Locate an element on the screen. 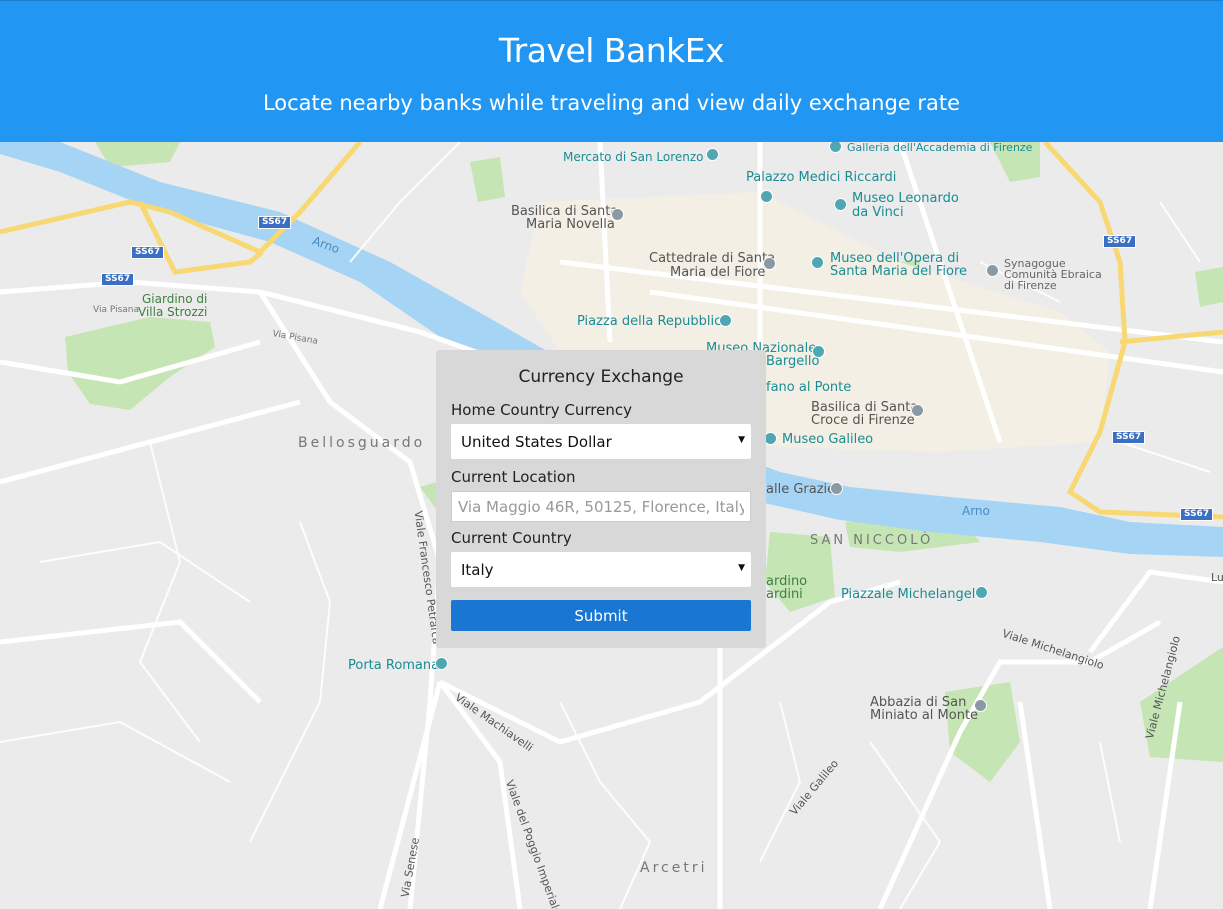 The image size is (1223, 909). current-country-value: Italy is located at coordinates (477, 569).